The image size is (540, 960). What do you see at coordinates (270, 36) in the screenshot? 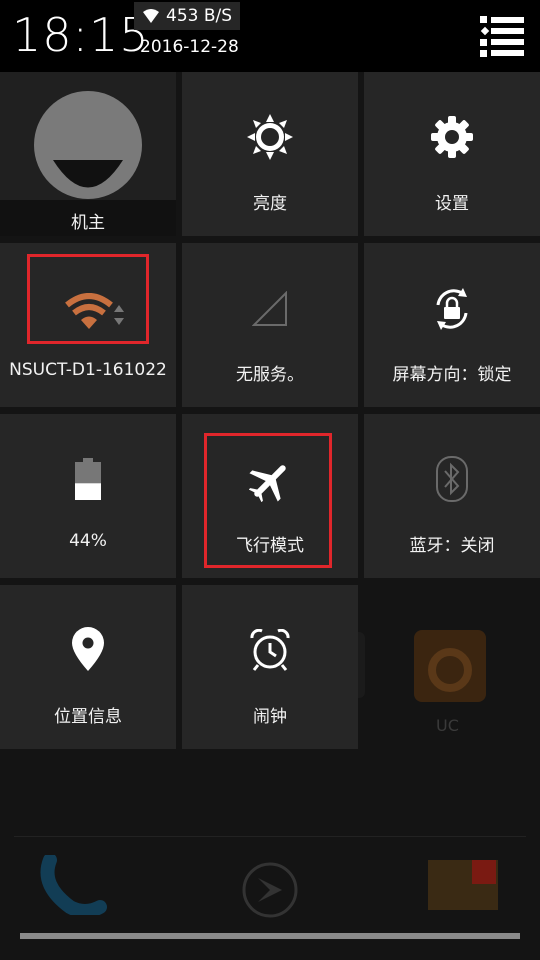
I see `status-bar: 18:15 453 B/S 2016-12-28` at bounding box center [270, 36].